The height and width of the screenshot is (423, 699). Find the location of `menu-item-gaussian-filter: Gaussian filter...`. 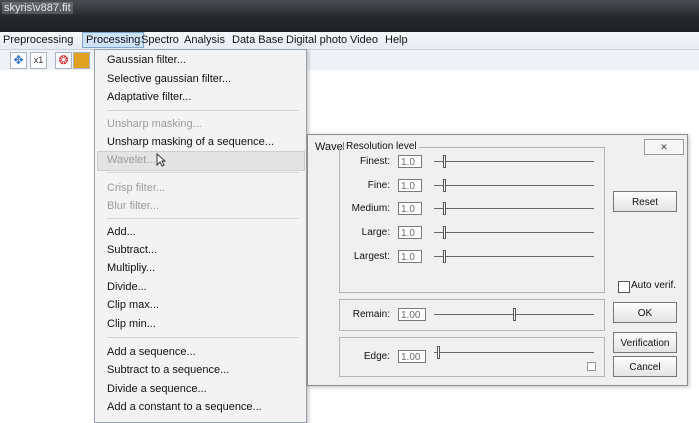

menu-item-gaussian-filter: Gaussian filter... is located at coordinates (146, 60).